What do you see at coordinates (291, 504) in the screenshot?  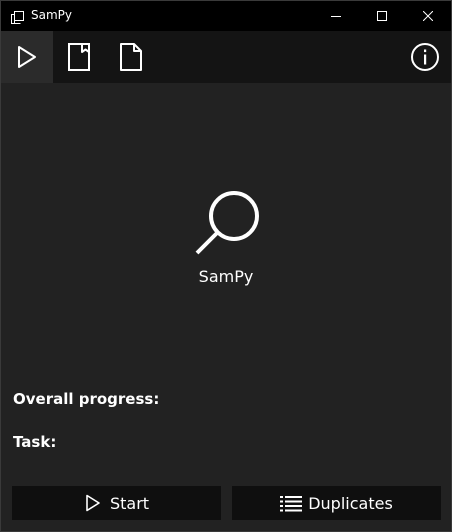 I see `list-icon` at bounding box center [291, 504].